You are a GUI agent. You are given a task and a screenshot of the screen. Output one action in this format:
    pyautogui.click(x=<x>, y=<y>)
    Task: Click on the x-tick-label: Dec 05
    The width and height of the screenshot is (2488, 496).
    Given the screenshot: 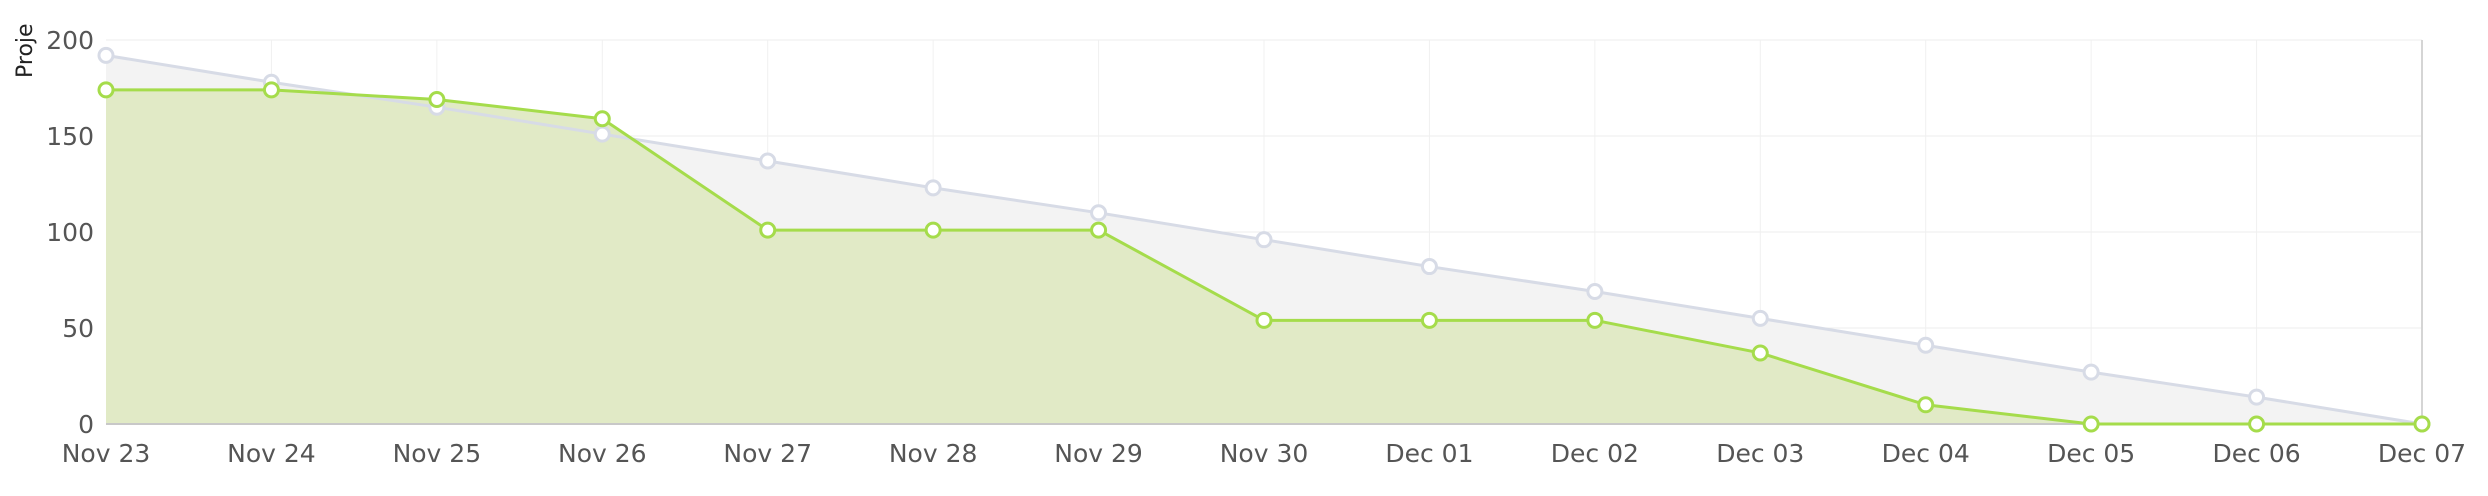 What is the action you would take?
    pyautogui.click(x=2091, y=453)
    